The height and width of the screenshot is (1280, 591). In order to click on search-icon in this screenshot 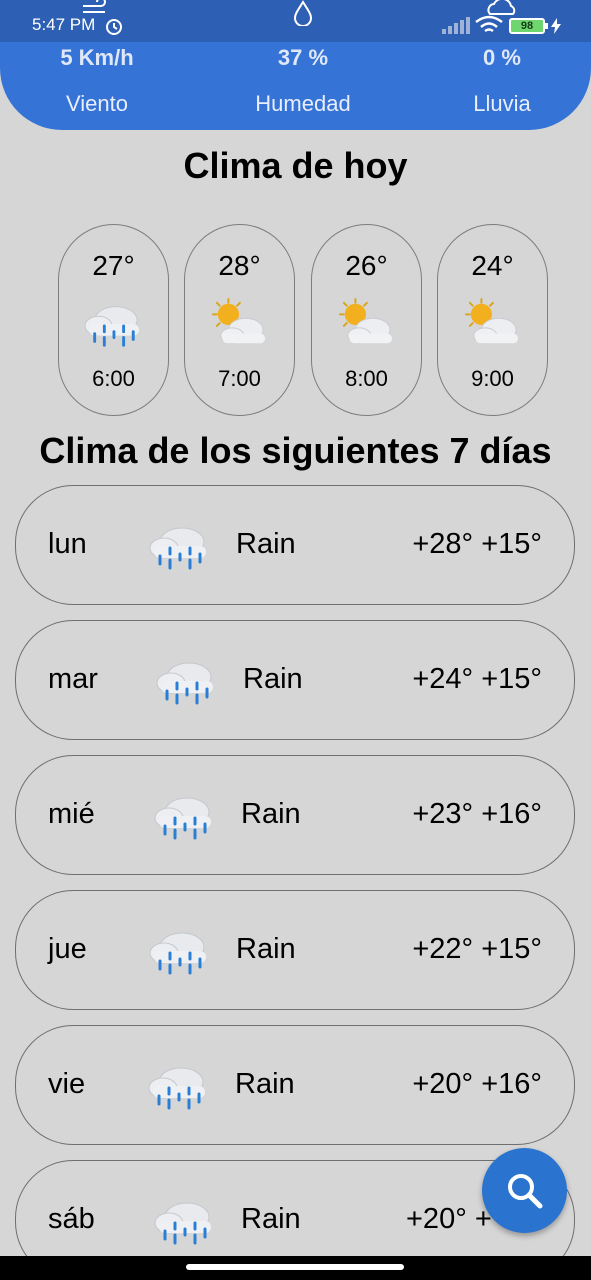, I will do `click(525, 1191)`.